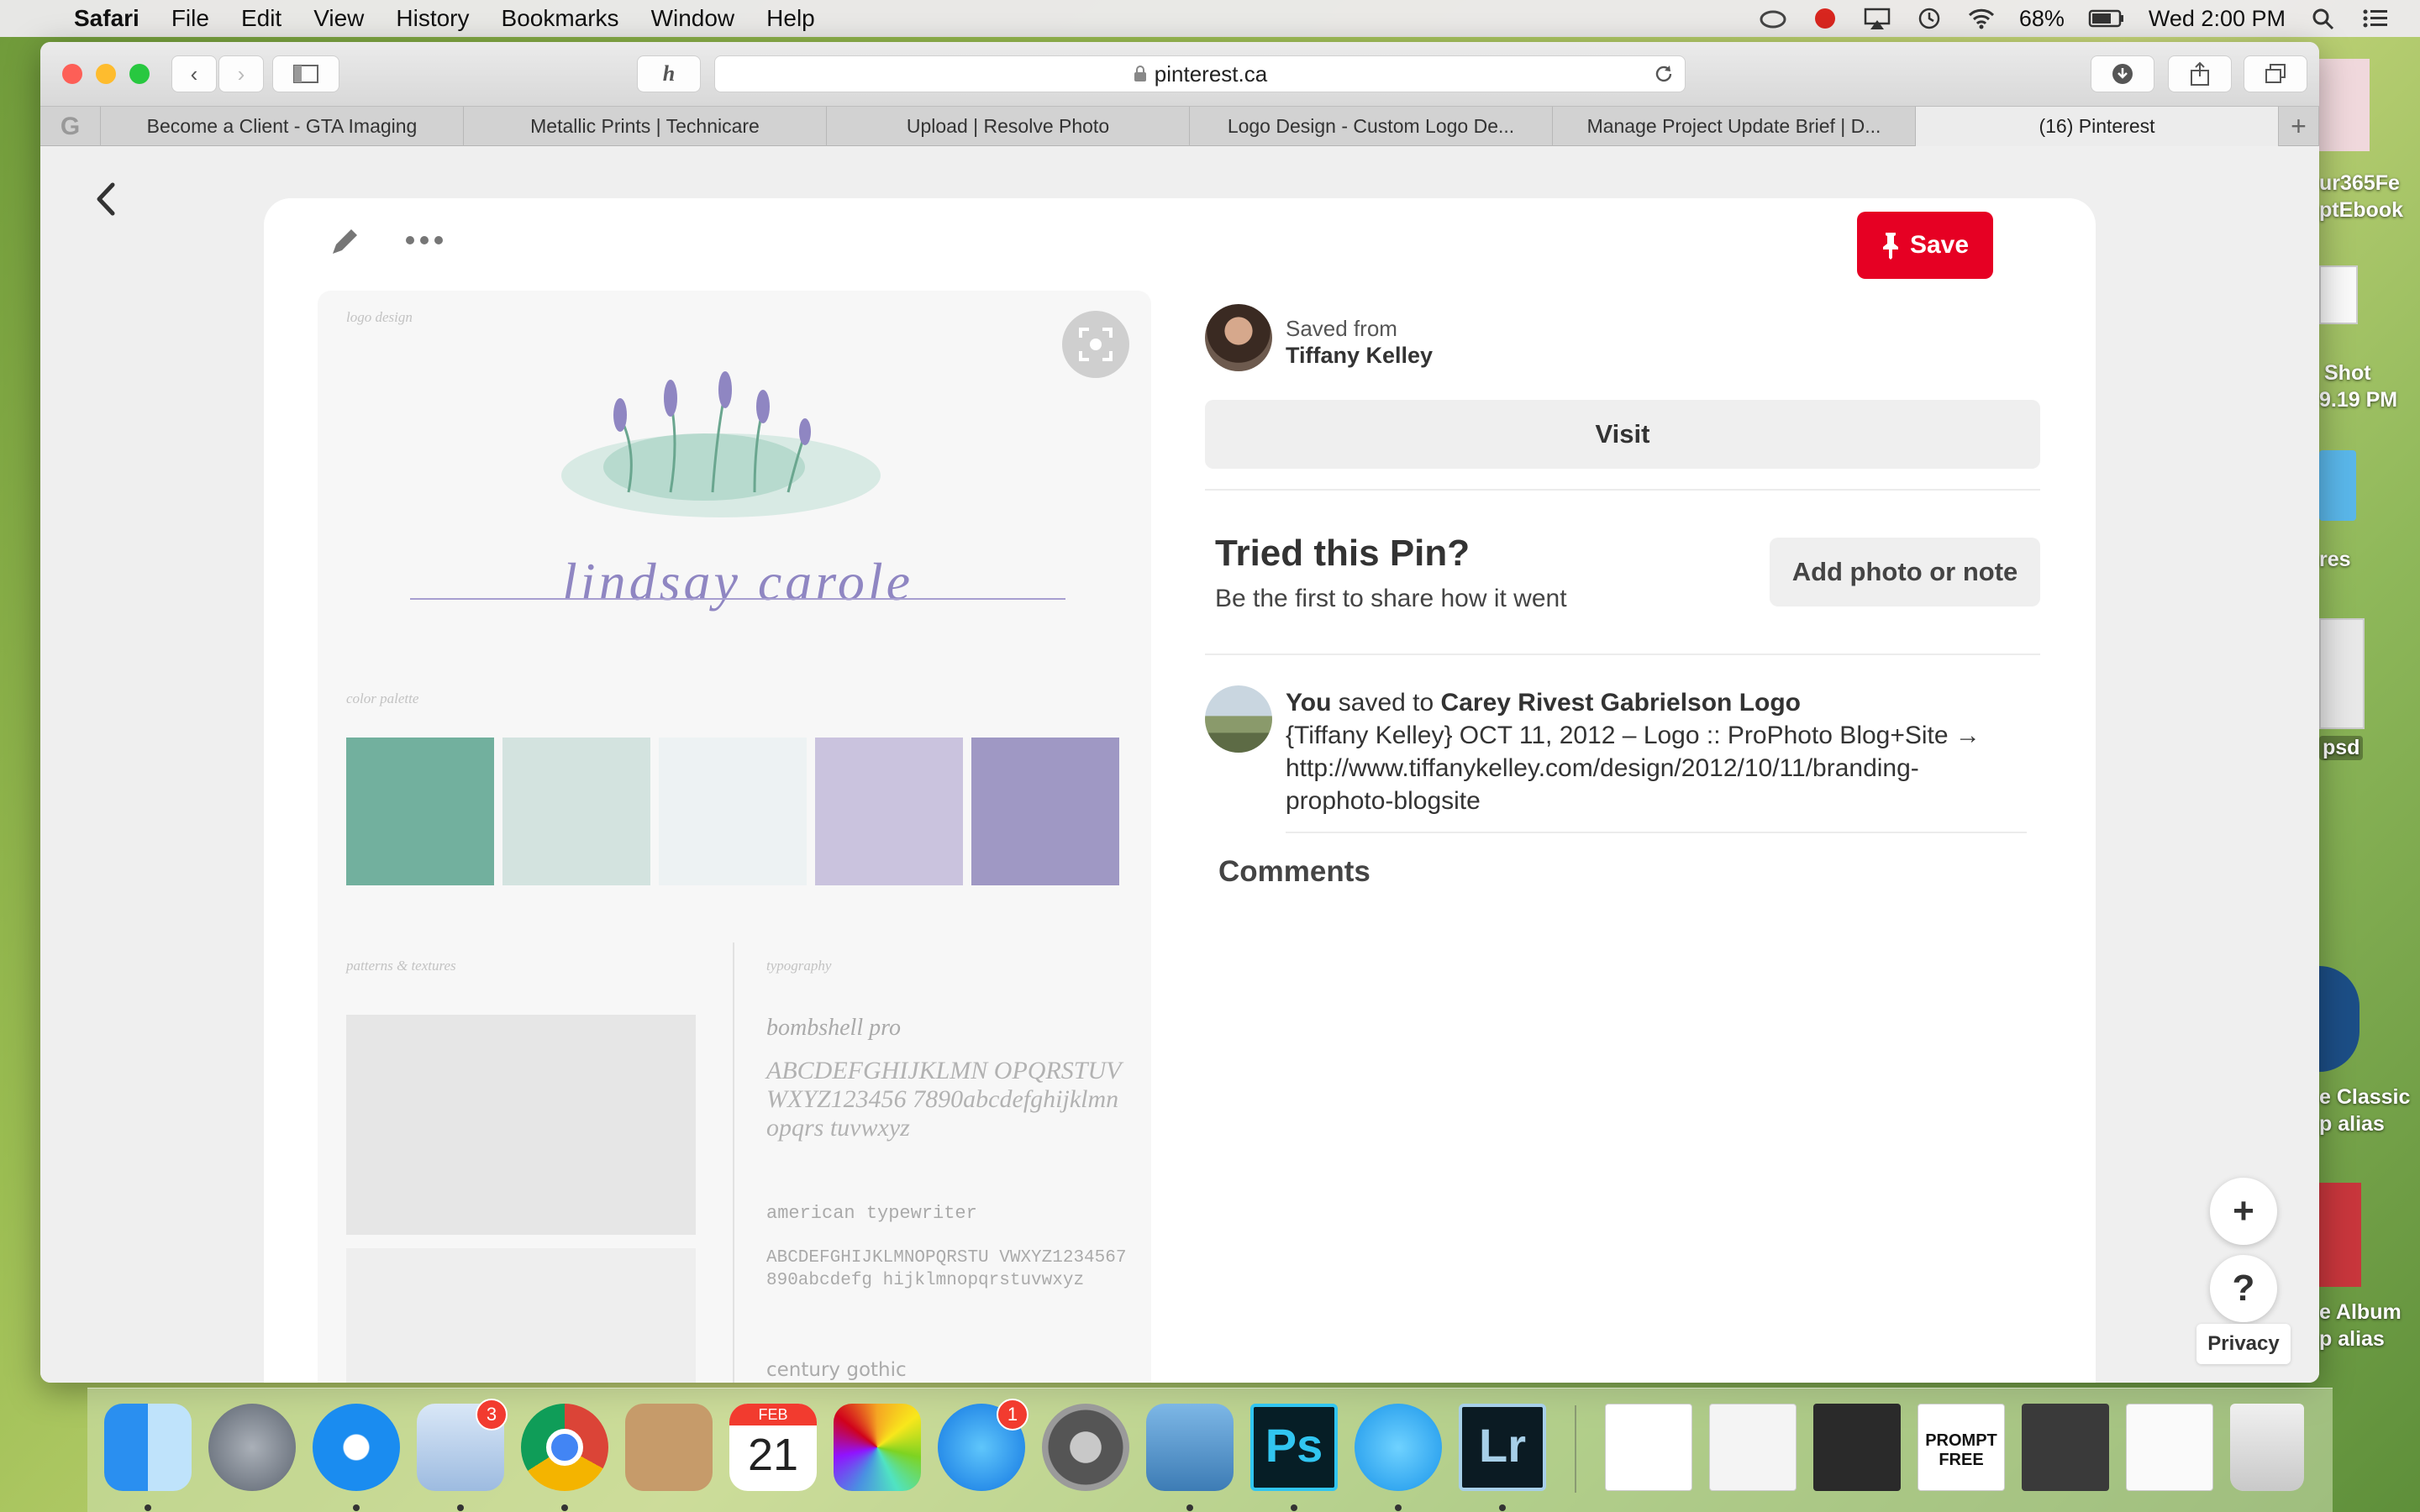 This screenshot has height=1512, width=2420. I want to click on preview-icon, so click(1190, 1447).